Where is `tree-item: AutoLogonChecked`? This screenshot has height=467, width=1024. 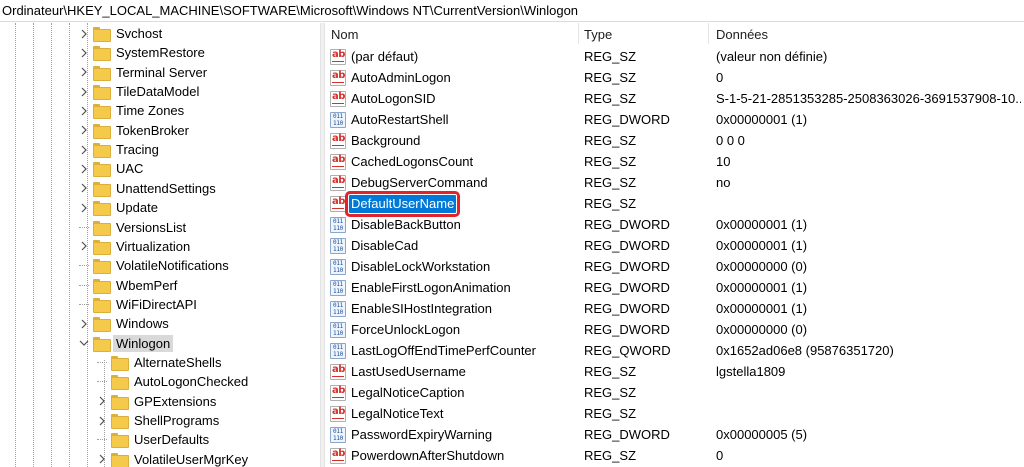 tree-item: AutoLogonChecked is located at coordinates (174, 381).